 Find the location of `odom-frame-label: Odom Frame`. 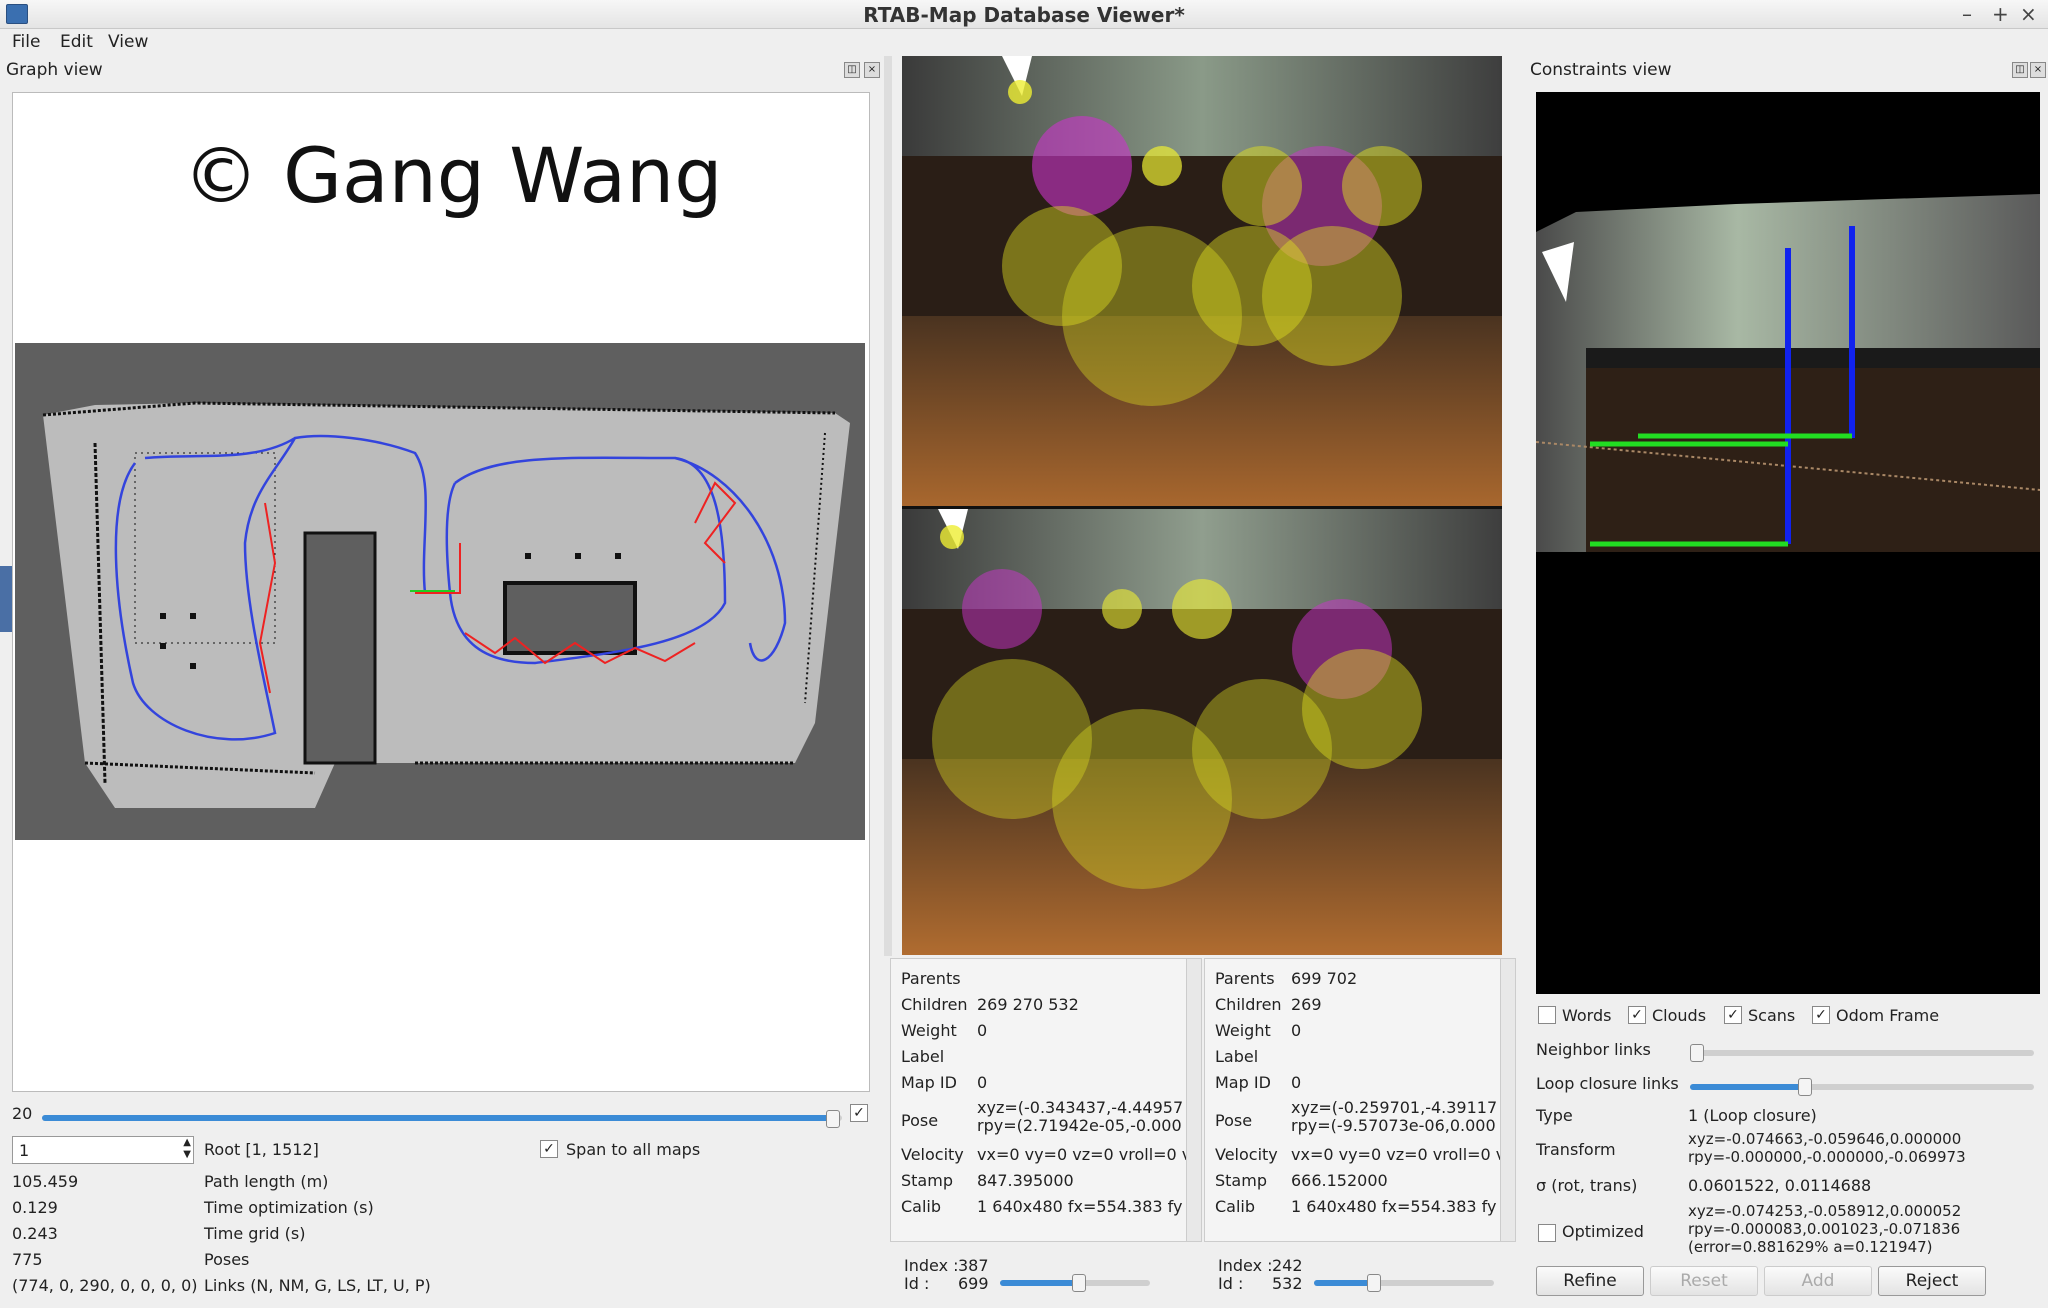

odom-frame-label: Odom Frame is located at coordinates (1888, 1015).